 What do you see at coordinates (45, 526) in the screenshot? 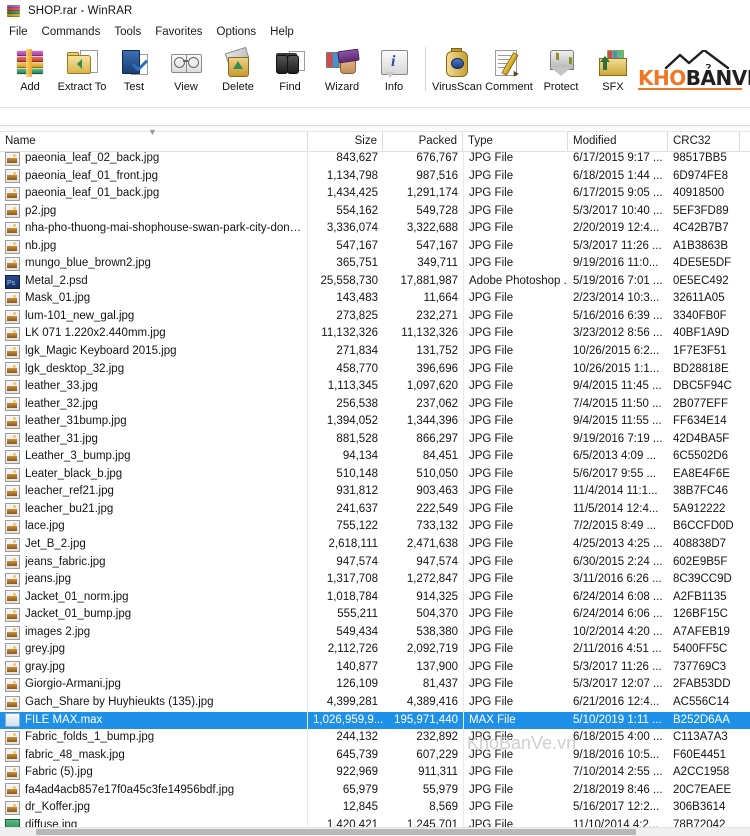
I see `file-name: lace.jpg` at bounding box center [45, 526].